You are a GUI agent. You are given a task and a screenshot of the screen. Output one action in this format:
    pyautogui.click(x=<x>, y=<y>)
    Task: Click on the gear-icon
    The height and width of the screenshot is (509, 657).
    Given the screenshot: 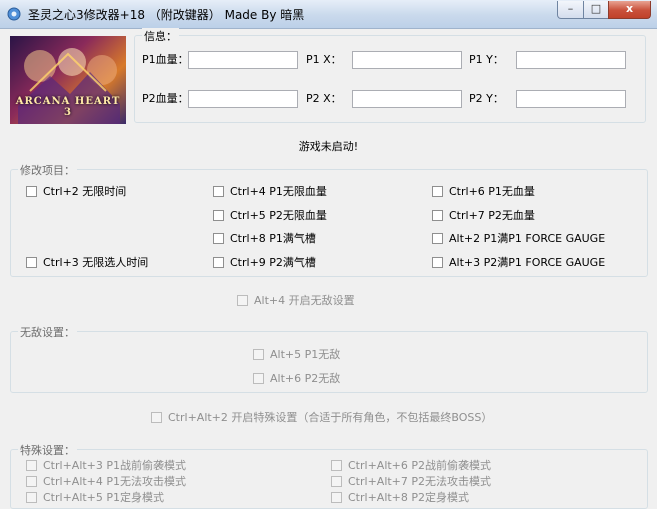 What is the action you would take?
    pyautogui.click(x=14, y=14)
    